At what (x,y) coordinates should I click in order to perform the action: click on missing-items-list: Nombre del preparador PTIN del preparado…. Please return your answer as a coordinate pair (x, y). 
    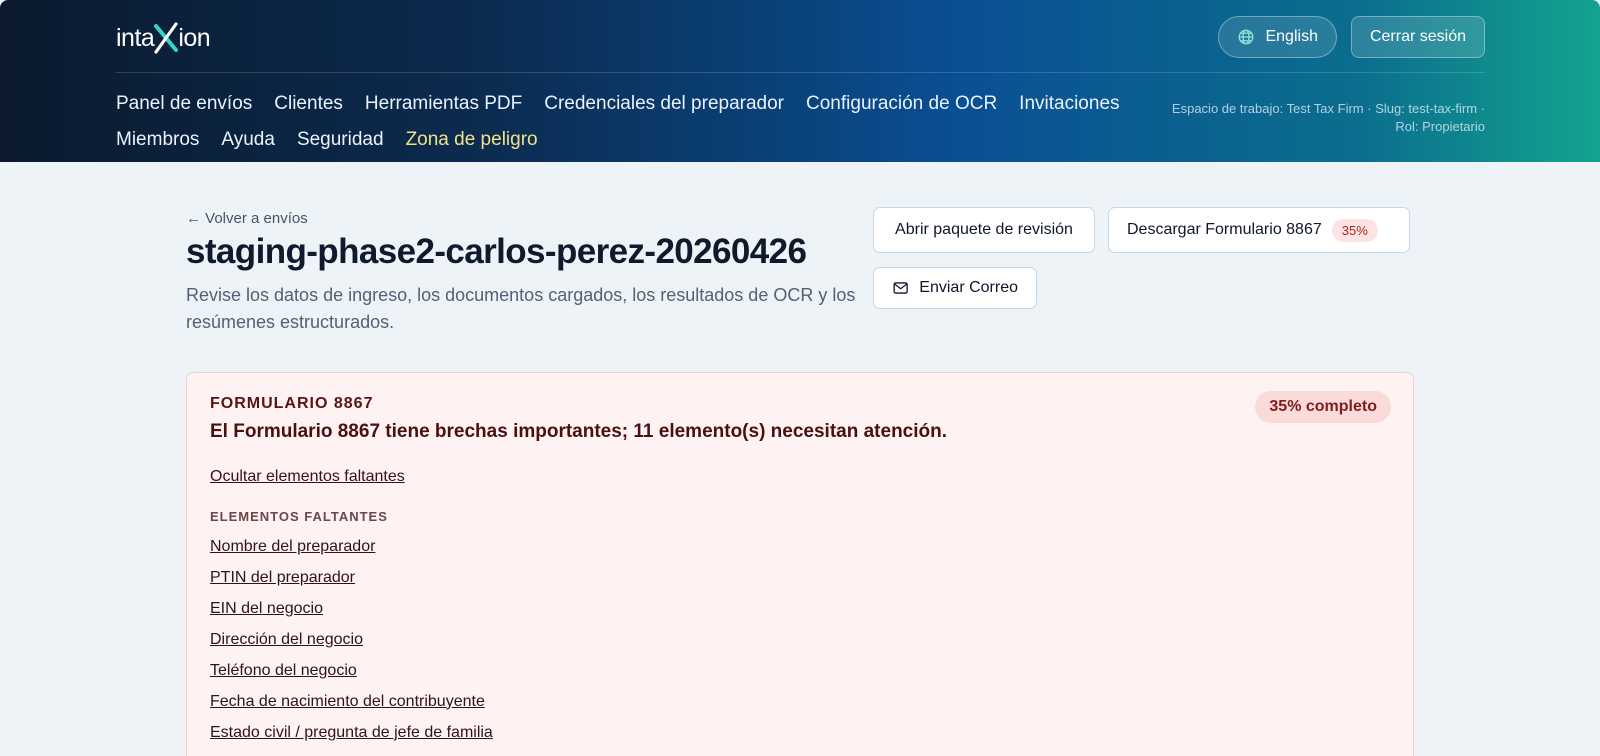
    Looking at the image, I should click on (351, 639).